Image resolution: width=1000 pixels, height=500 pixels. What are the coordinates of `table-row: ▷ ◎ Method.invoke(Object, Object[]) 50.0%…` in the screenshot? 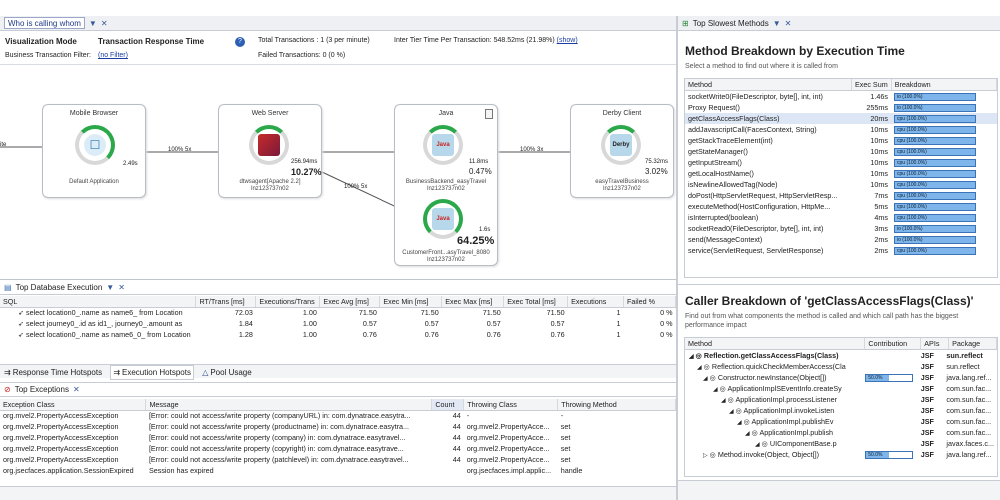 It's located at (841, 454).